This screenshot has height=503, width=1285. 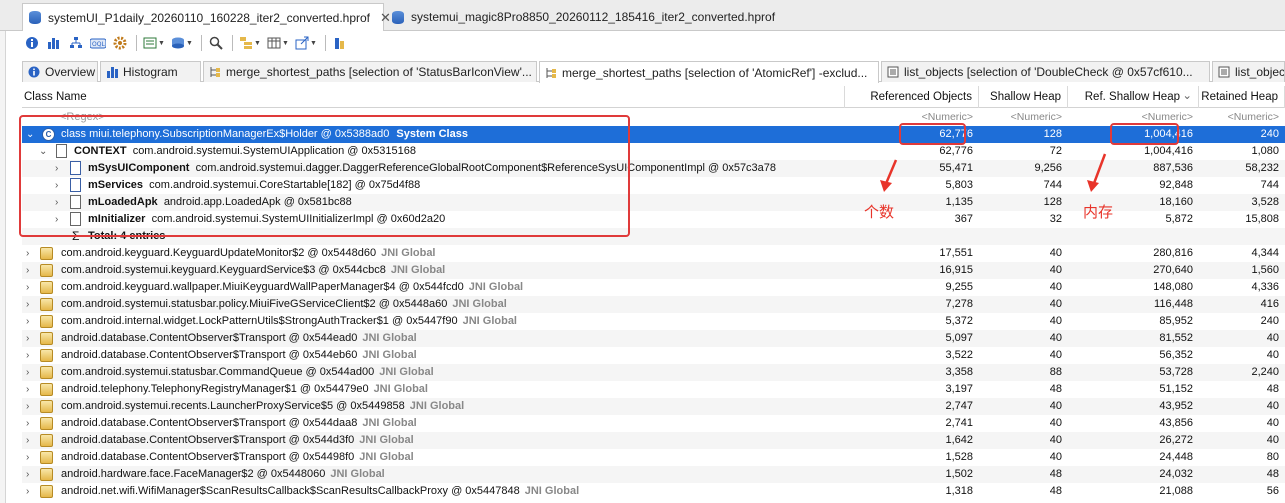 I want to click on retained-heap-value: 416, so click(x=1269, y=304).